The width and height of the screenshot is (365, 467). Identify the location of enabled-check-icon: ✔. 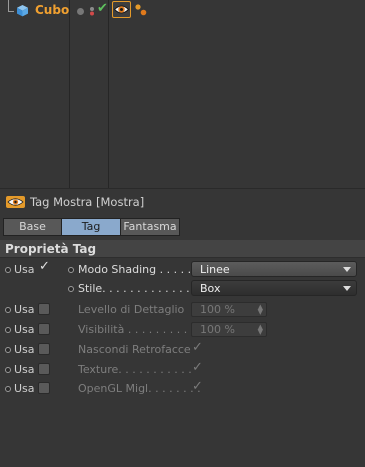
(102, 8).